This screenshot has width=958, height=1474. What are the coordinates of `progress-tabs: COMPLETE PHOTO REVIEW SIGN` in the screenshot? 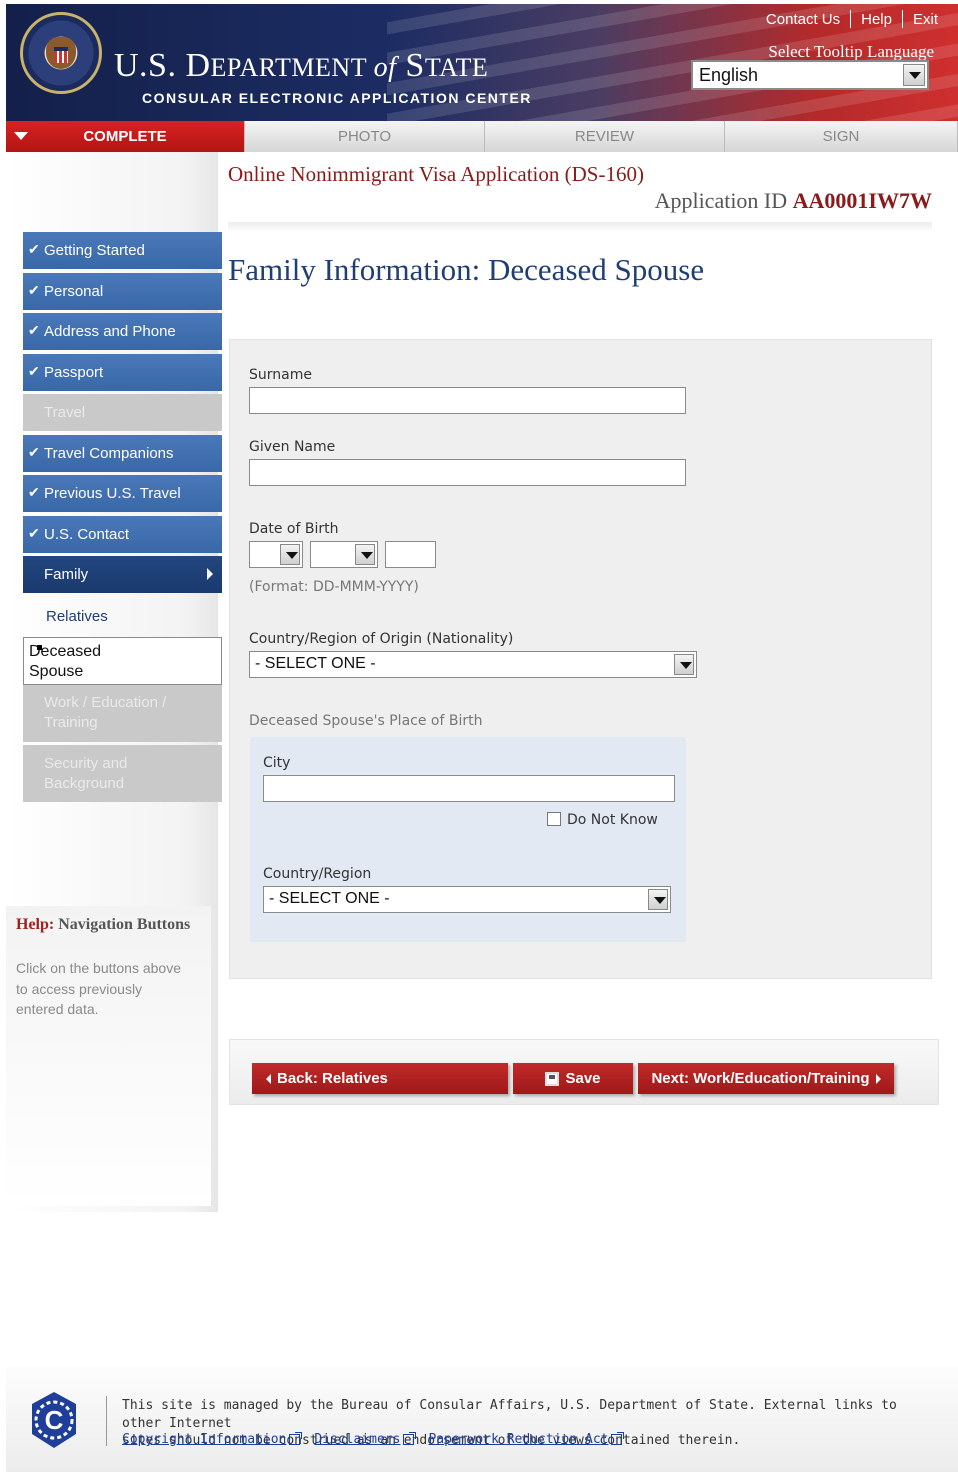 It's located at (482, 136).